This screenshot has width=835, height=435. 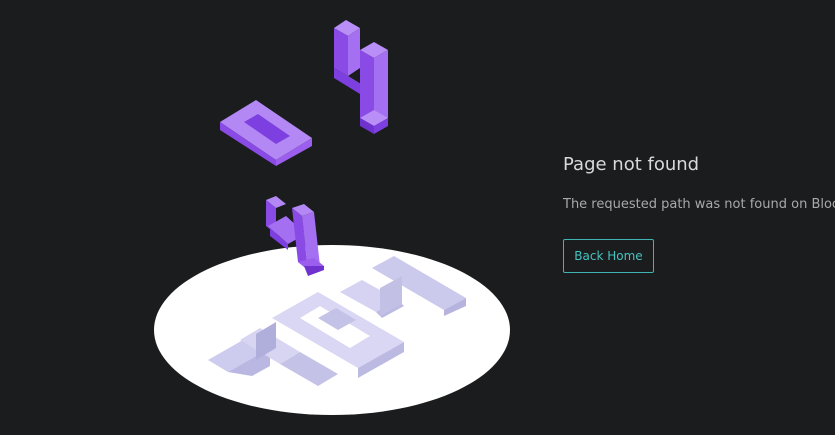 I want to click on back-home-button: Back Home, so click(x=608, y=256).